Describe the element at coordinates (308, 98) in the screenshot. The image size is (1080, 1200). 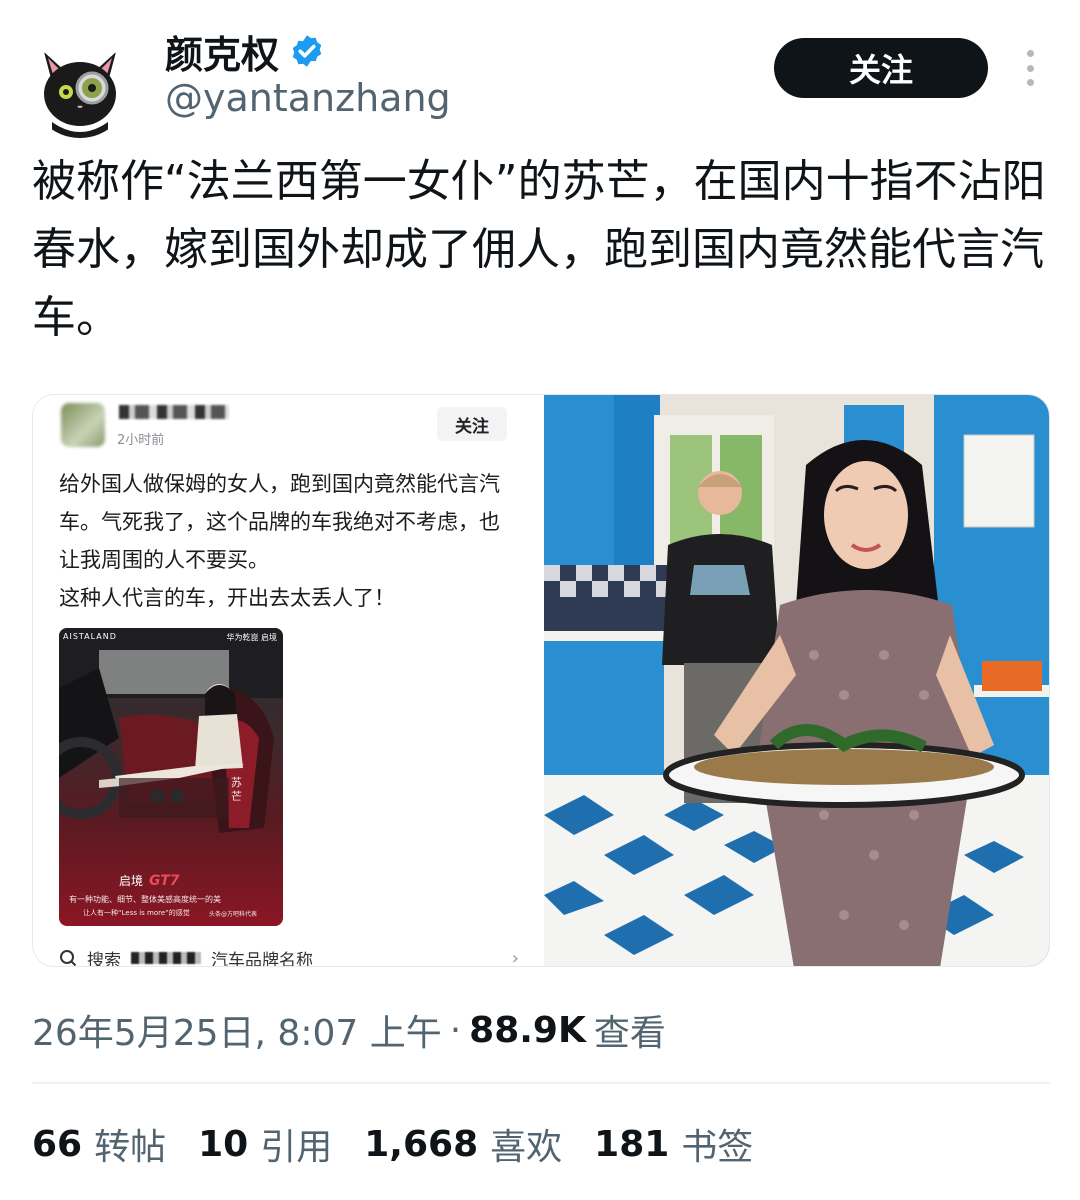
I see `author-handle: @yantanzhang` at that location.